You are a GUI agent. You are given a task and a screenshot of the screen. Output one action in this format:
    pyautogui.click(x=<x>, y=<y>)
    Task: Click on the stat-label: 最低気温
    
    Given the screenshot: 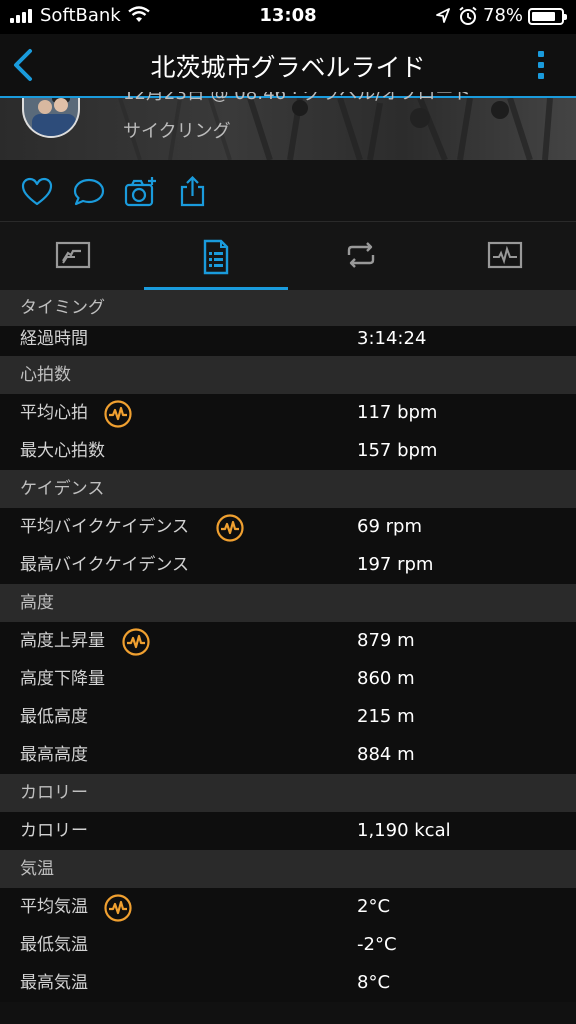 What is the action you would take?
    pyautogui.click(x=54, y=945)
    